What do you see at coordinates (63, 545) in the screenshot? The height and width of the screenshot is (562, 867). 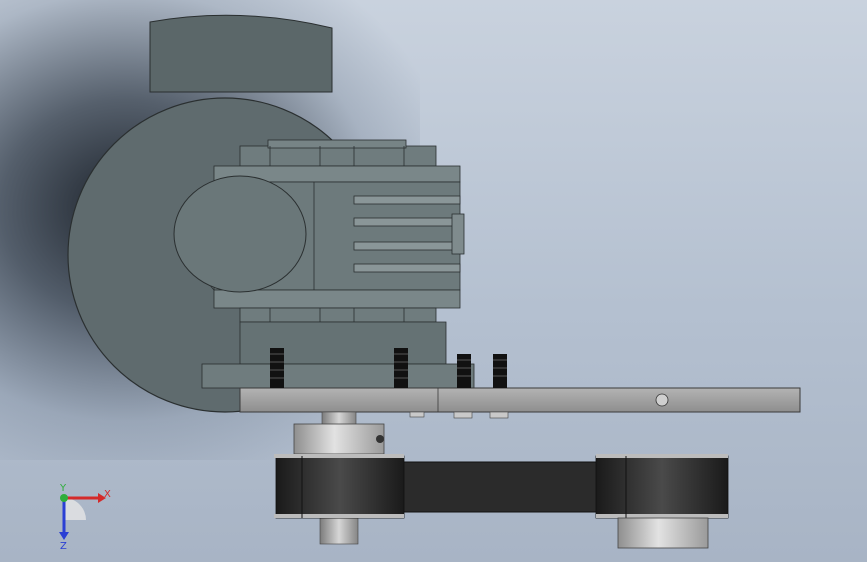 I see `z-axis-label: Z` at bounding box center [63, 545].